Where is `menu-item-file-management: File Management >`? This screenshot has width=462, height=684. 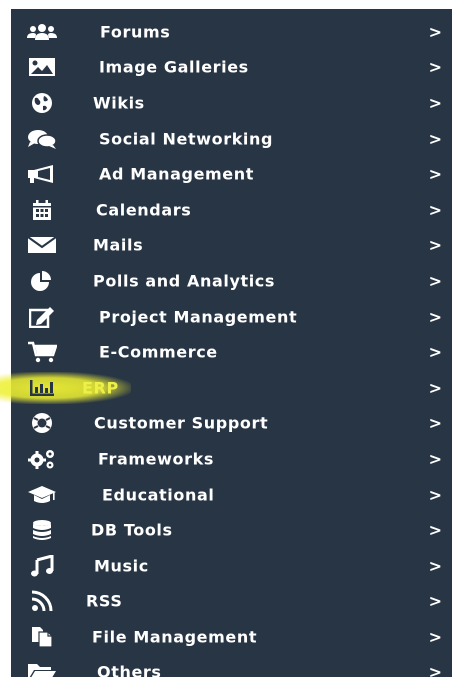
menu-item-file-management: File Management > is located at coordinates (231, 637).